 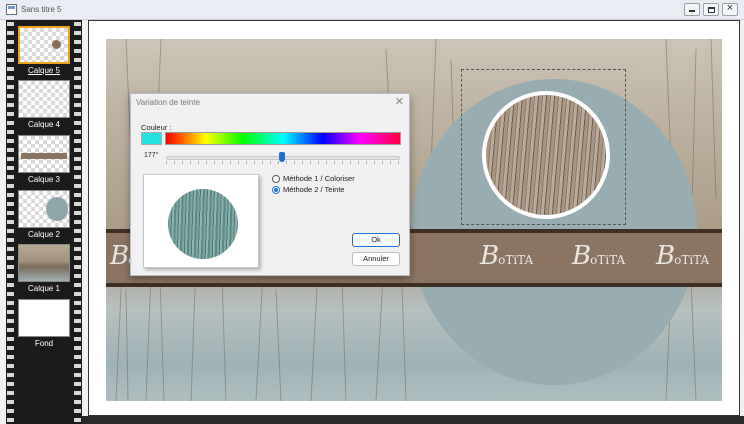 What do you see at coordinates (44, 343) in the screenshot?
I see `layer-label: Fond` at bounding box center [44, 343].